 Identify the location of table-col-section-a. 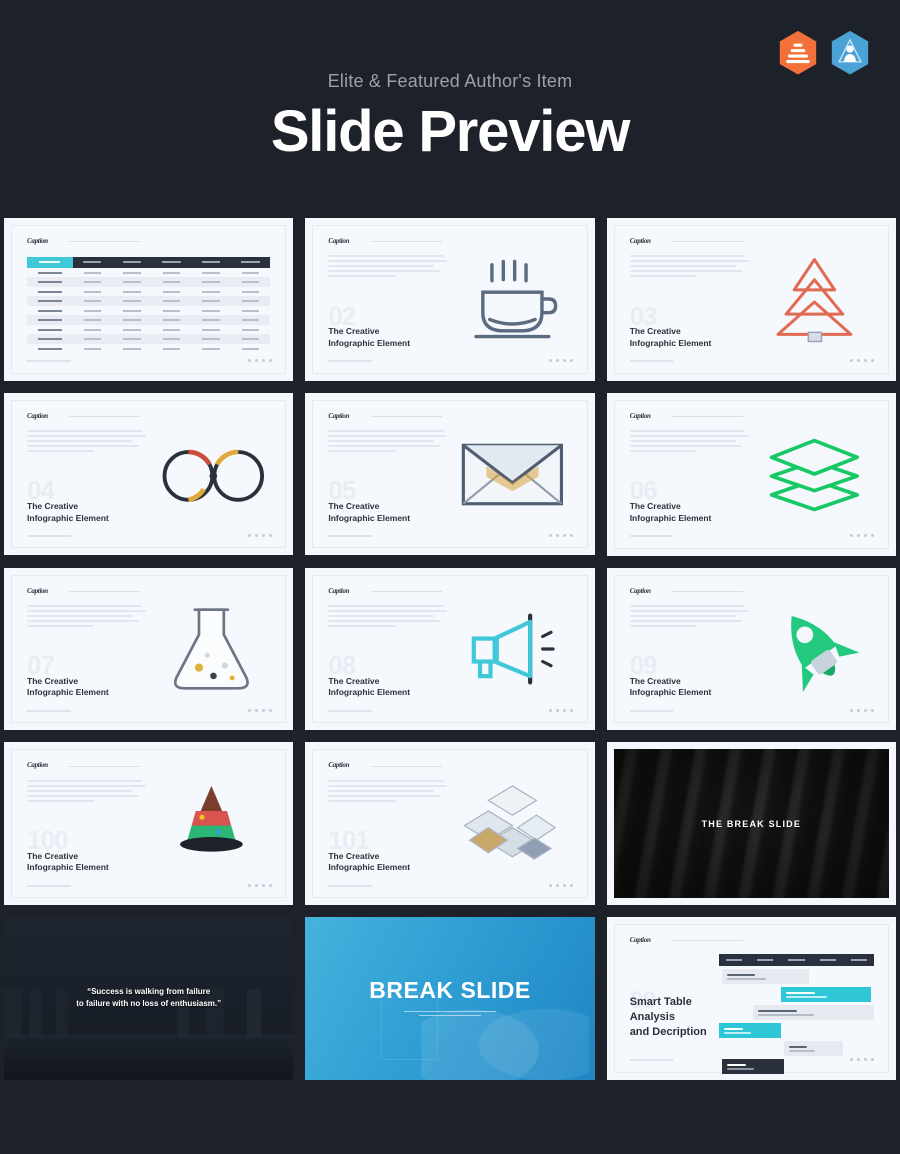
(92, 262).